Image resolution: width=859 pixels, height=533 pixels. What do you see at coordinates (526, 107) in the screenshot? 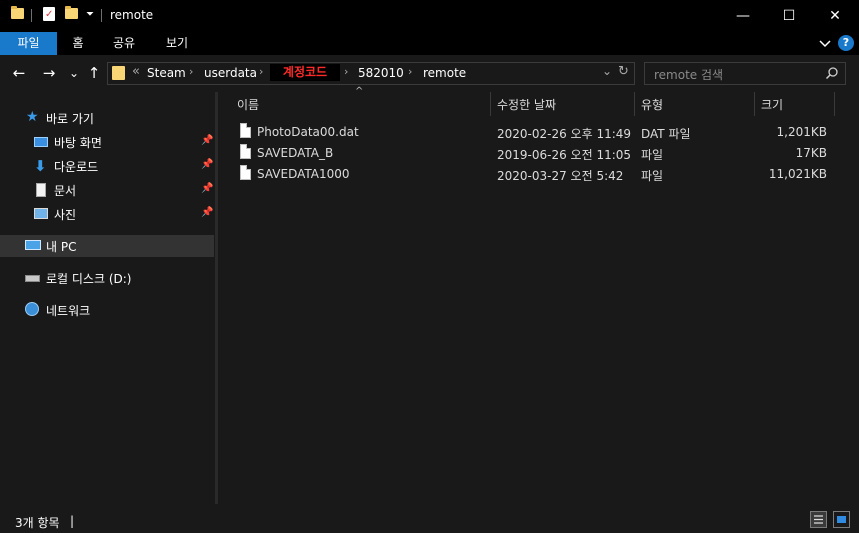
I see `column-header-modified: 수정한 날짜` at bounding box center [526, 107].